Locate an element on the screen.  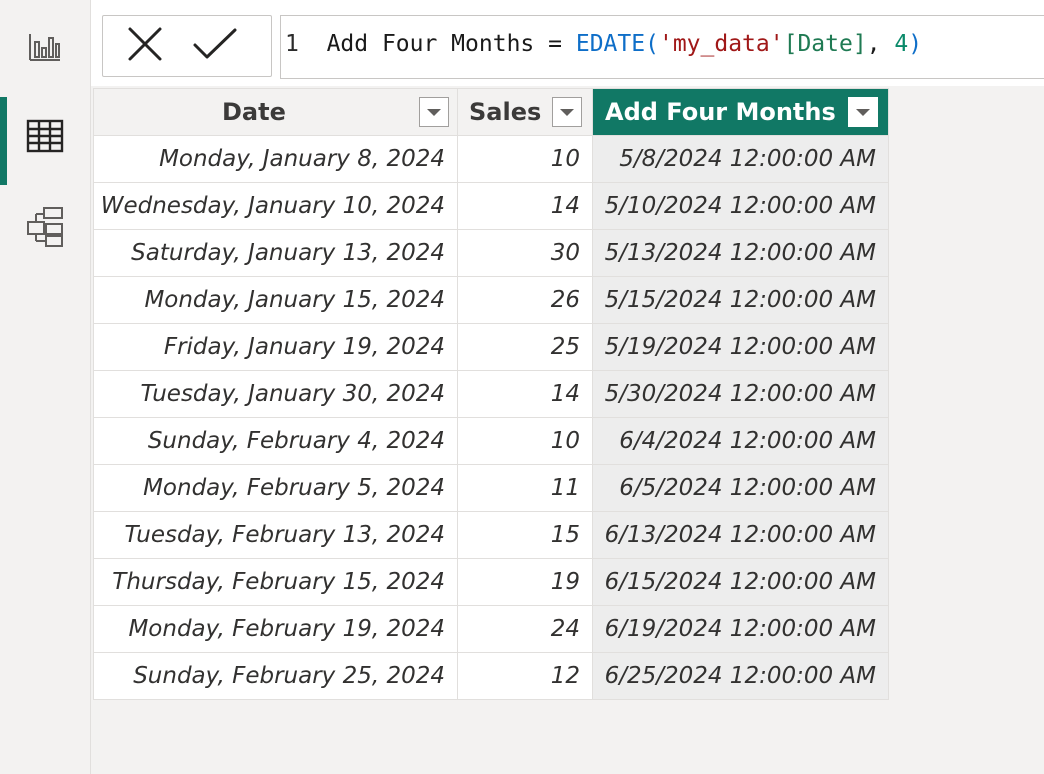
formula-number-arg: 4 is located at coordinates (901, 44).